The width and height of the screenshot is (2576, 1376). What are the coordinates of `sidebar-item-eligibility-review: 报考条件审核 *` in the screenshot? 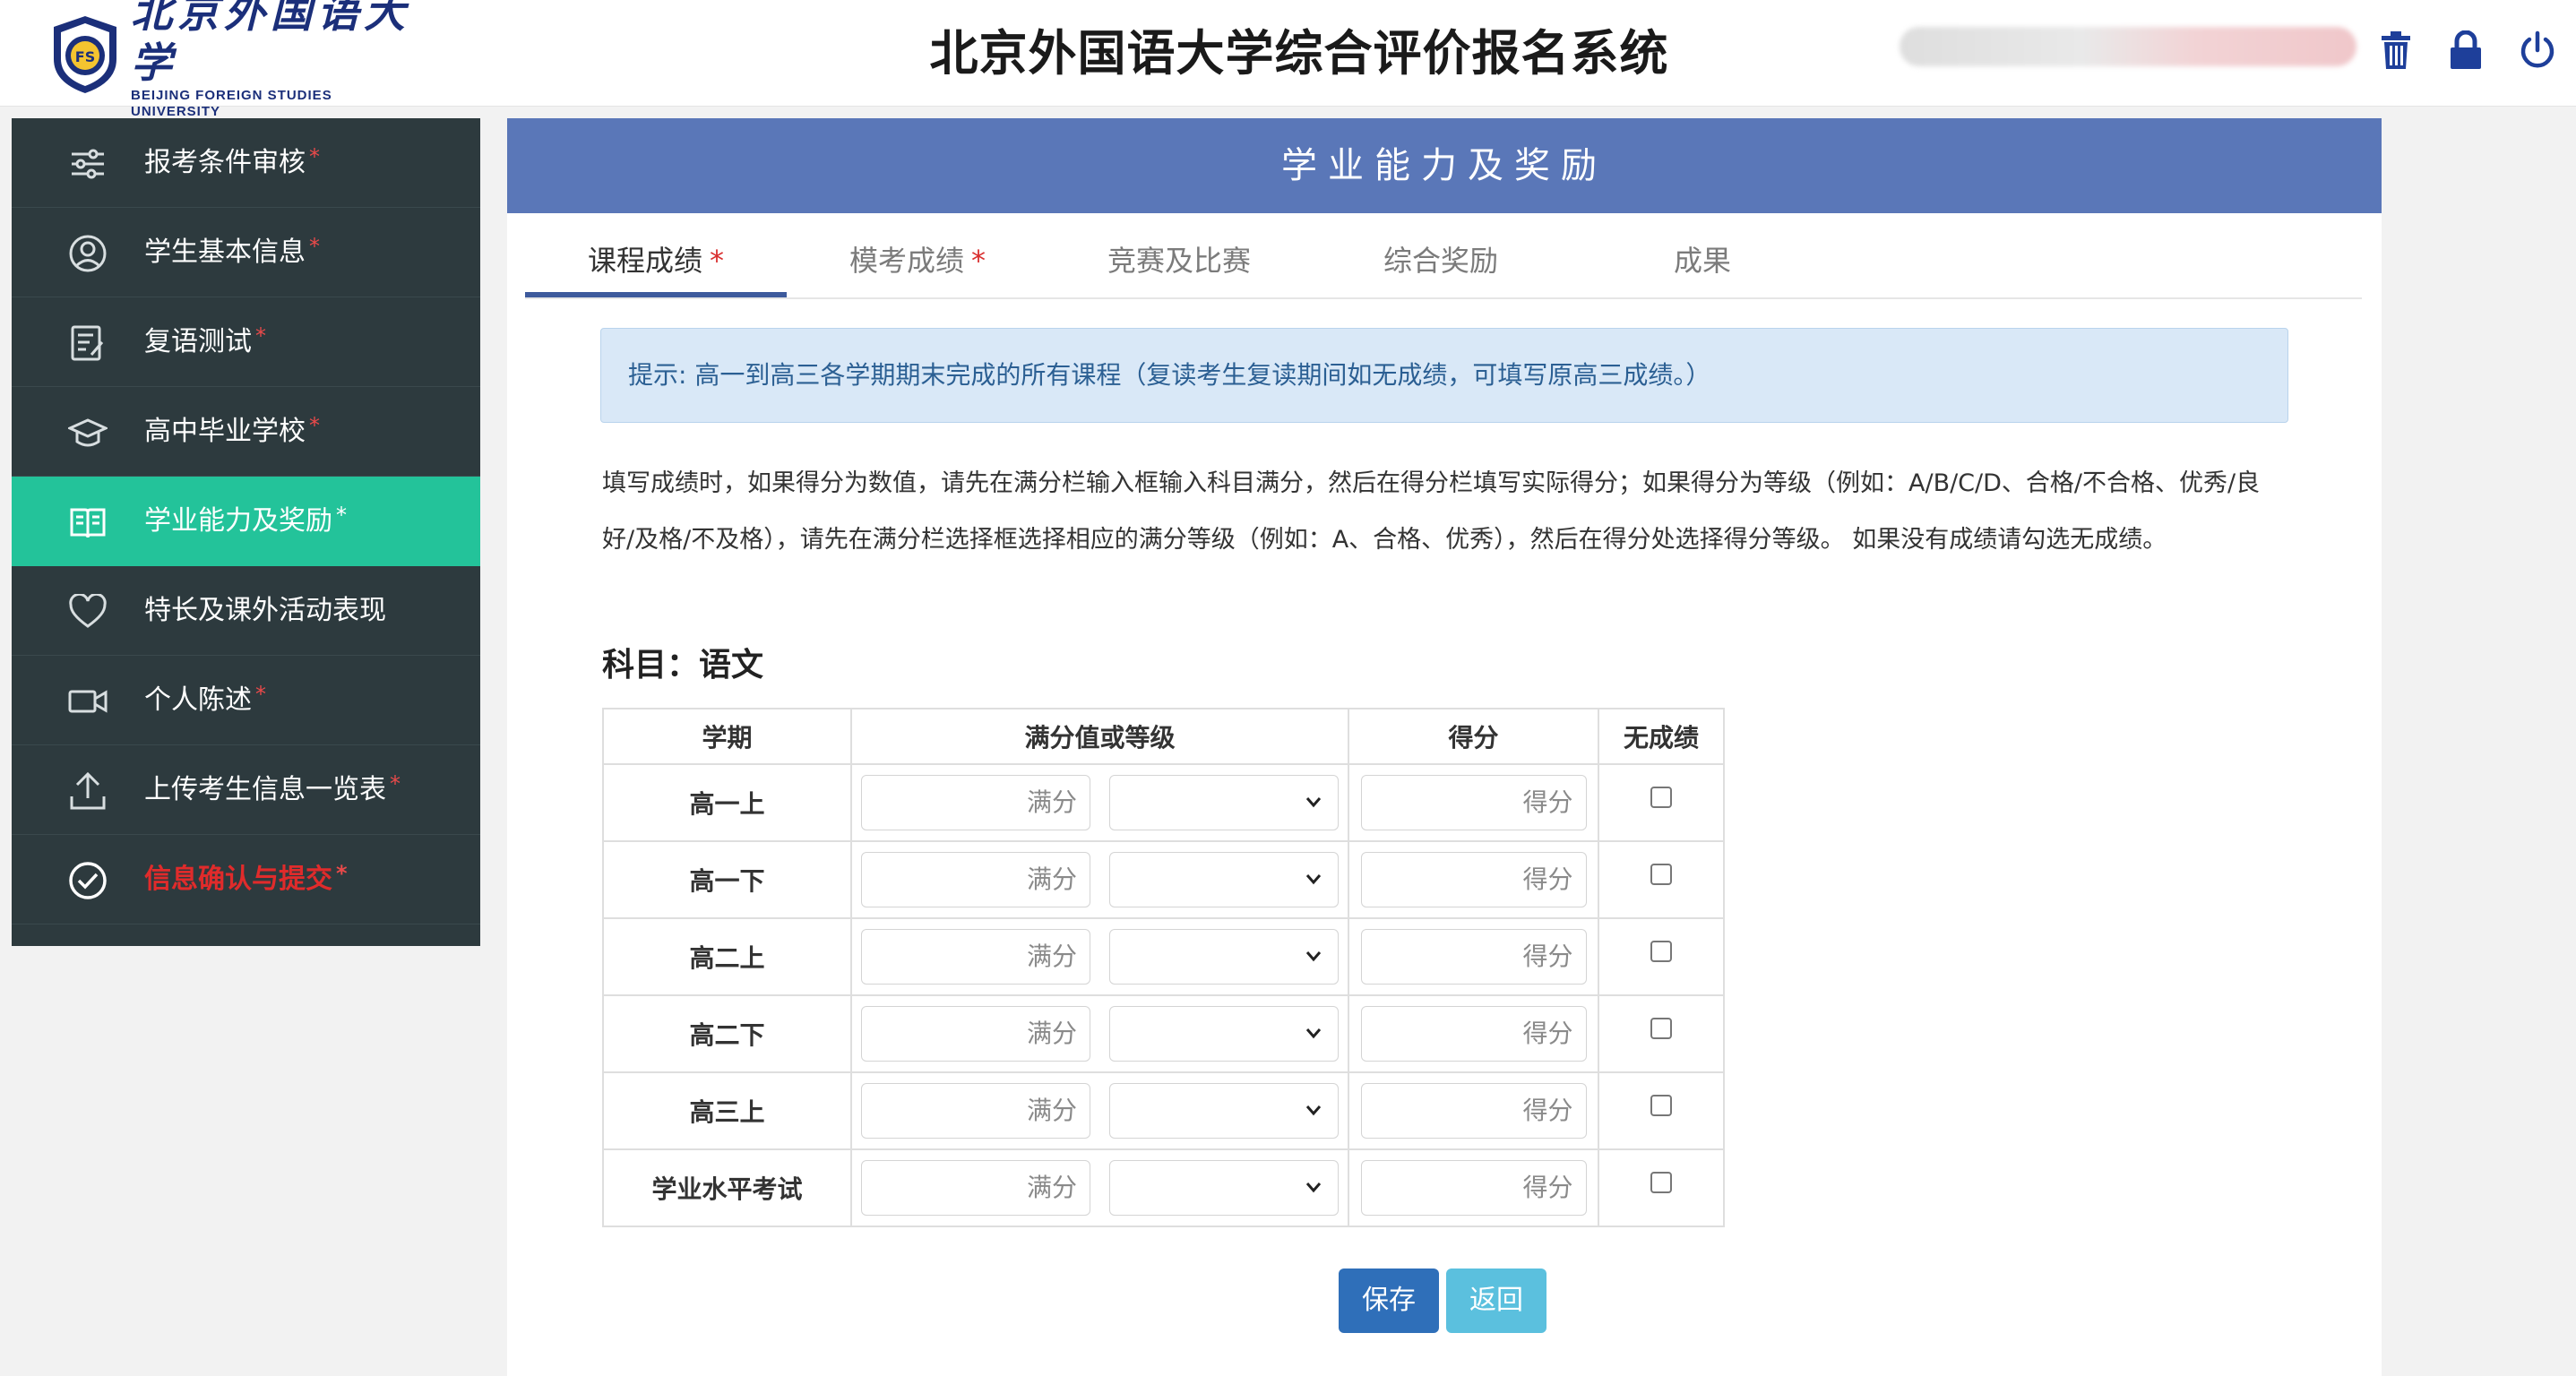 It's located at (246, 163).